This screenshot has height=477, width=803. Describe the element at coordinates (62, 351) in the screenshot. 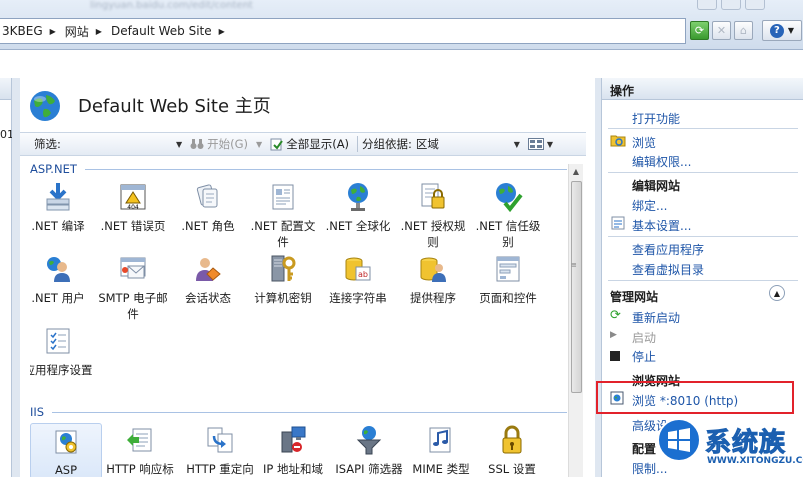

I see `feature-app-settings: 应用程序设置` at that location.